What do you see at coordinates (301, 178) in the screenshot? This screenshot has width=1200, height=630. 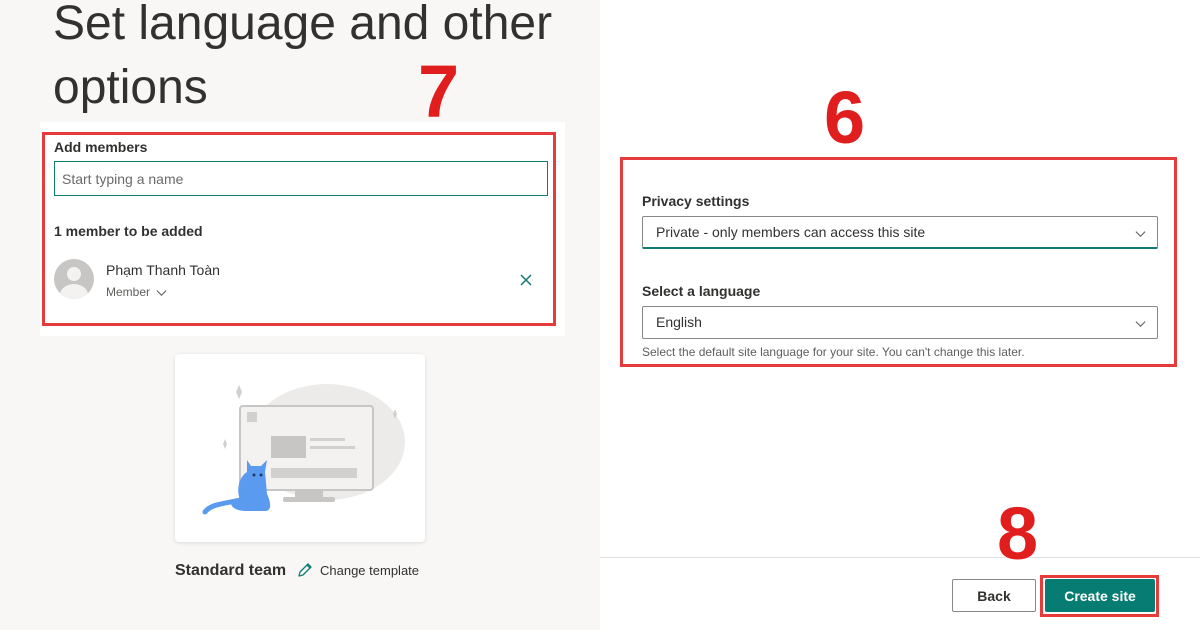 I see `add-members-input` at bounding box center [301, 178].